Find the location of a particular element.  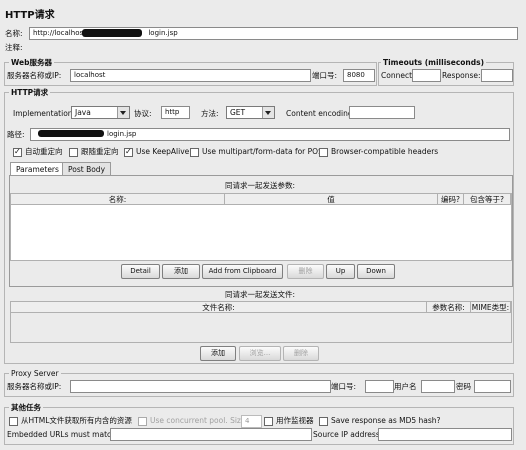

files-caption: 同请求一起发送文件: is located at coordinates (260, 294).